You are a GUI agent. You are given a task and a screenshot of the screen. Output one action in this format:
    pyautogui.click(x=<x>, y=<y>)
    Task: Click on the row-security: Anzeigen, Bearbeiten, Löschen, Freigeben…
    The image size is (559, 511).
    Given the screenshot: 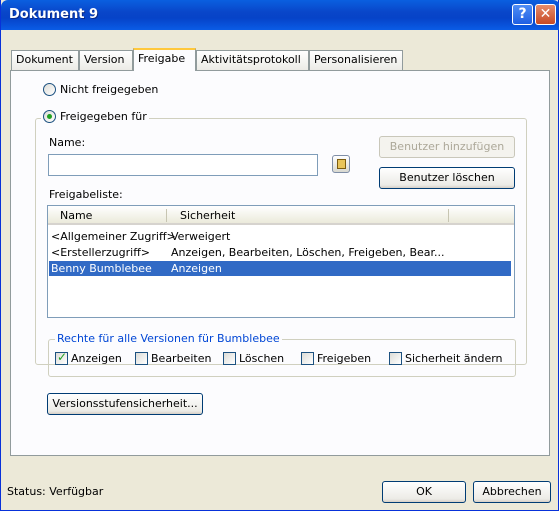 What is the action you would take?
    pyautogui.click(x=308, y=252)
    